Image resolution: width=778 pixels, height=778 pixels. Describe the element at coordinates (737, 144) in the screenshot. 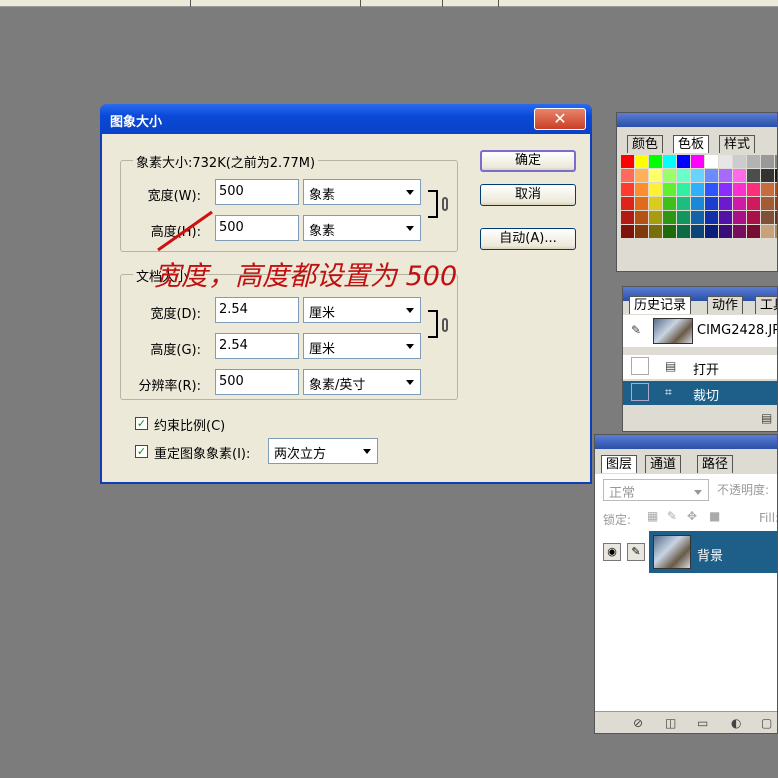

I see `tab-styles: 样式` at that location.